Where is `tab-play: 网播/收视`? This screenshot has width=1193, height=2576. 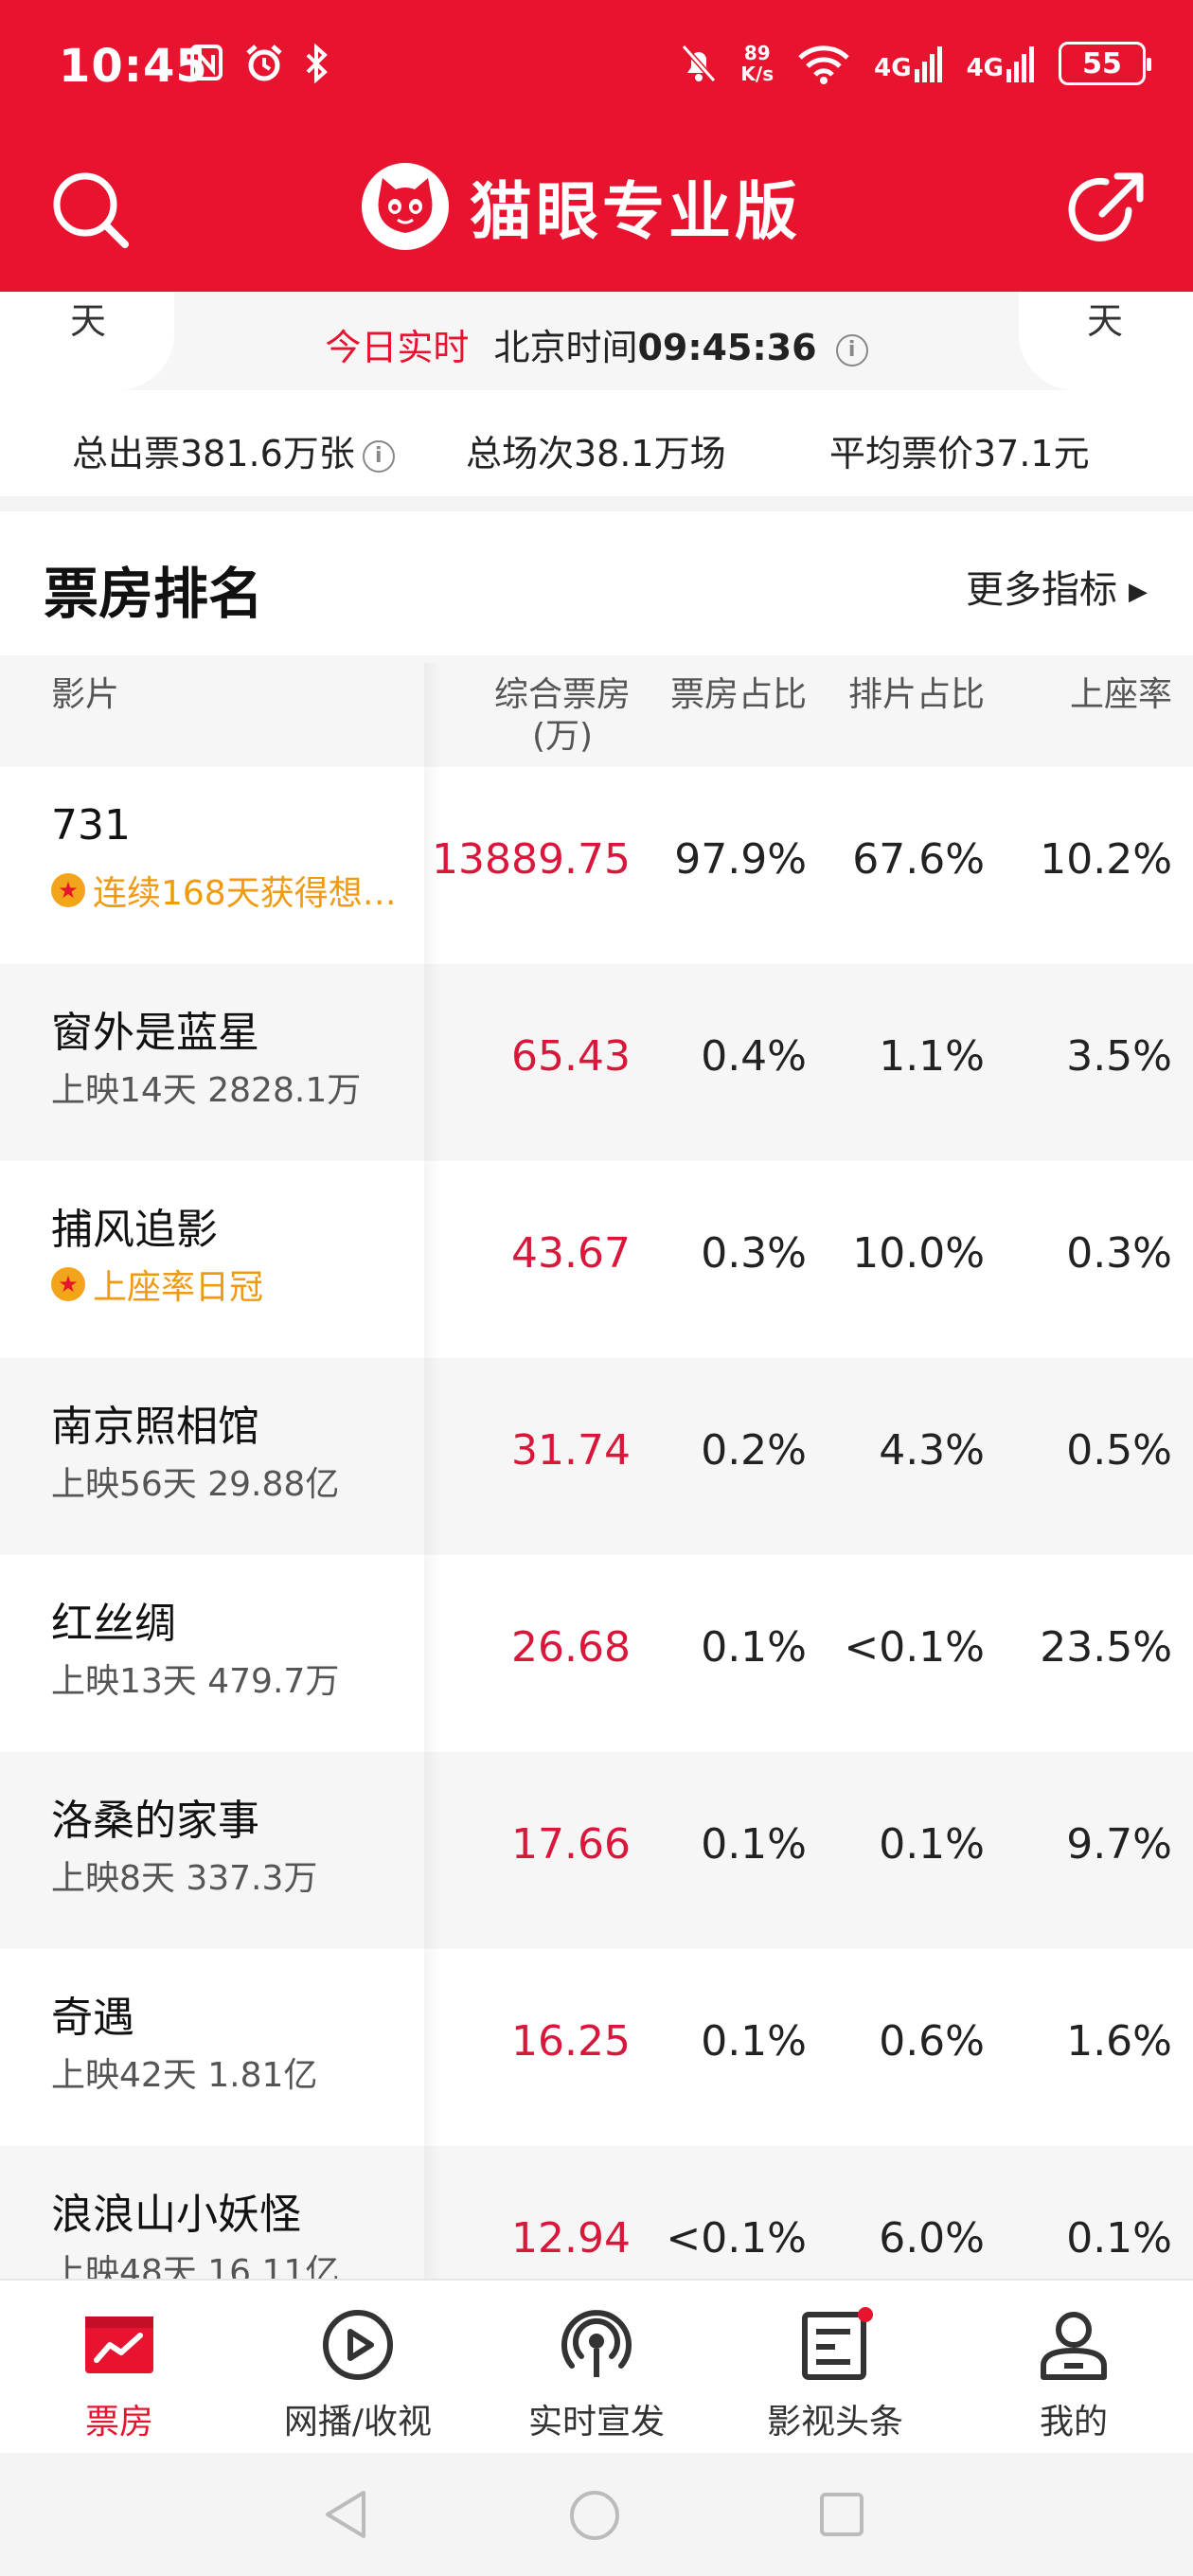
tab-play: 网播/收视 is located at coordinates (358, 2375).